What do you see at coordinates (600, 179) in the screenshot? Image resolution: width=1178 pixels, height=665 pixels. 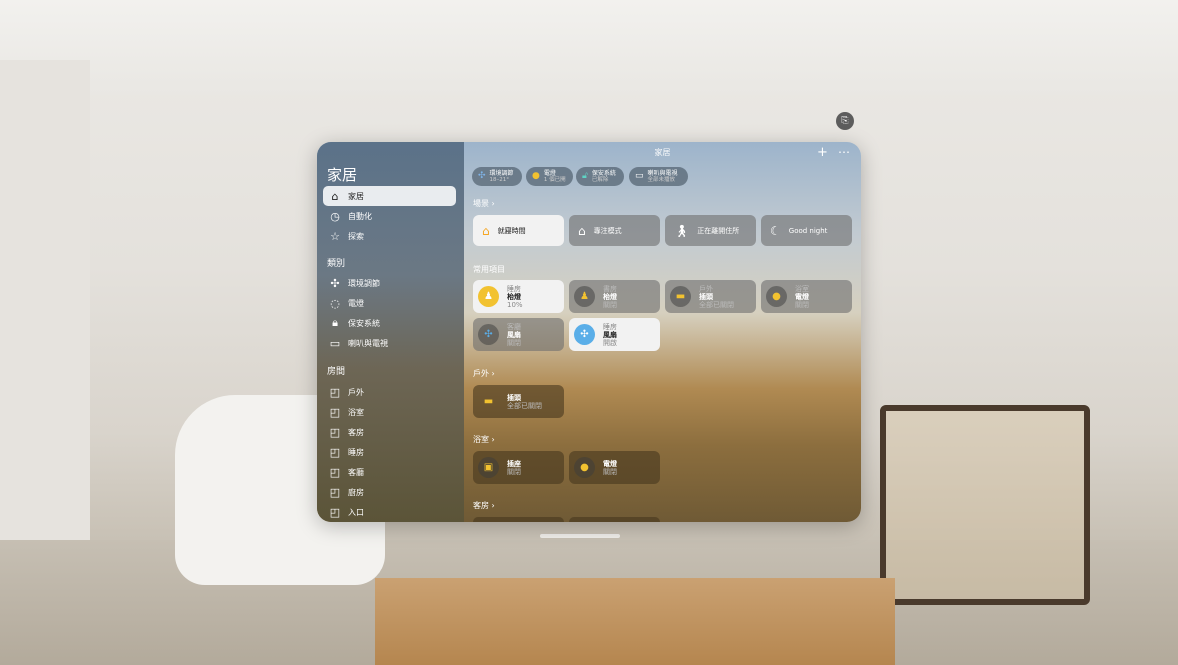 I see `value: 已解除` at bounding box center [600, 179].